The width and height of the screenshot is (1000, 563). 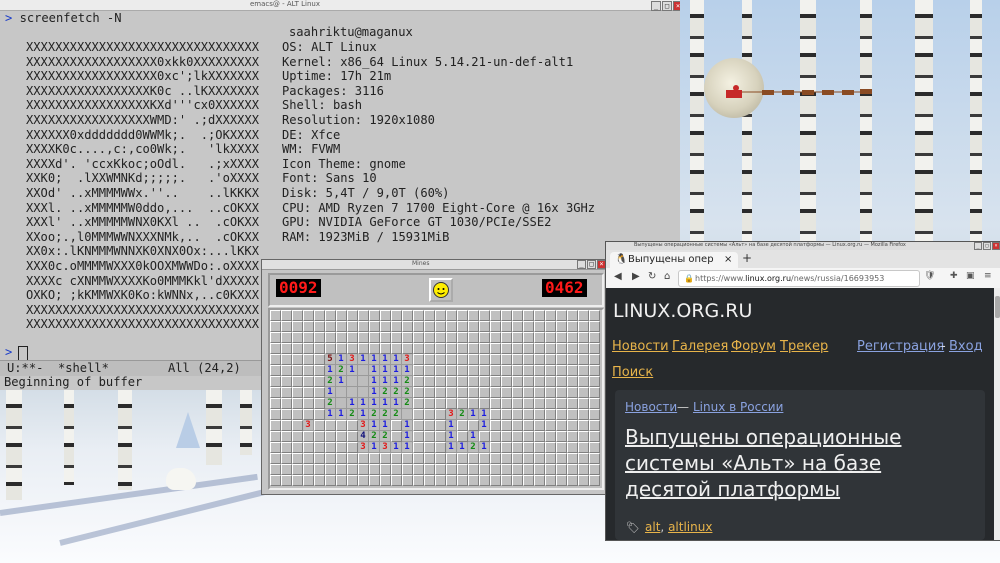 I want to click on nav-search-link: Поиск, so click(x=632, y=372).